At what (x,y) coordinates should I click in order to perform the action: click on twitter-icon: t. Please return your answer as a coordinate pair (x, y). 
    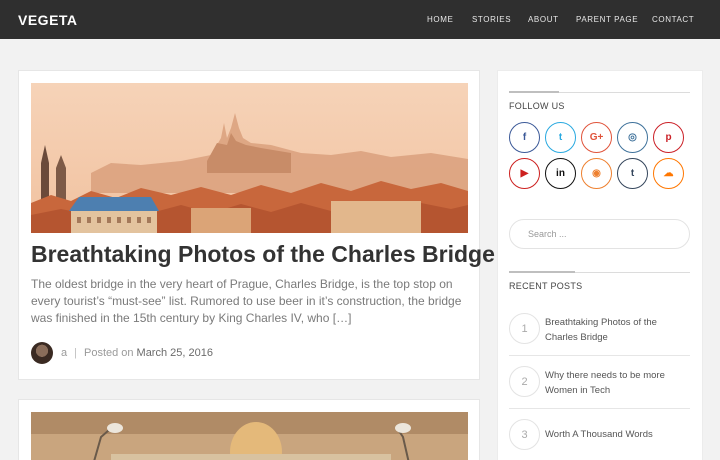
    Looking at the image, I should click on (560, 137).